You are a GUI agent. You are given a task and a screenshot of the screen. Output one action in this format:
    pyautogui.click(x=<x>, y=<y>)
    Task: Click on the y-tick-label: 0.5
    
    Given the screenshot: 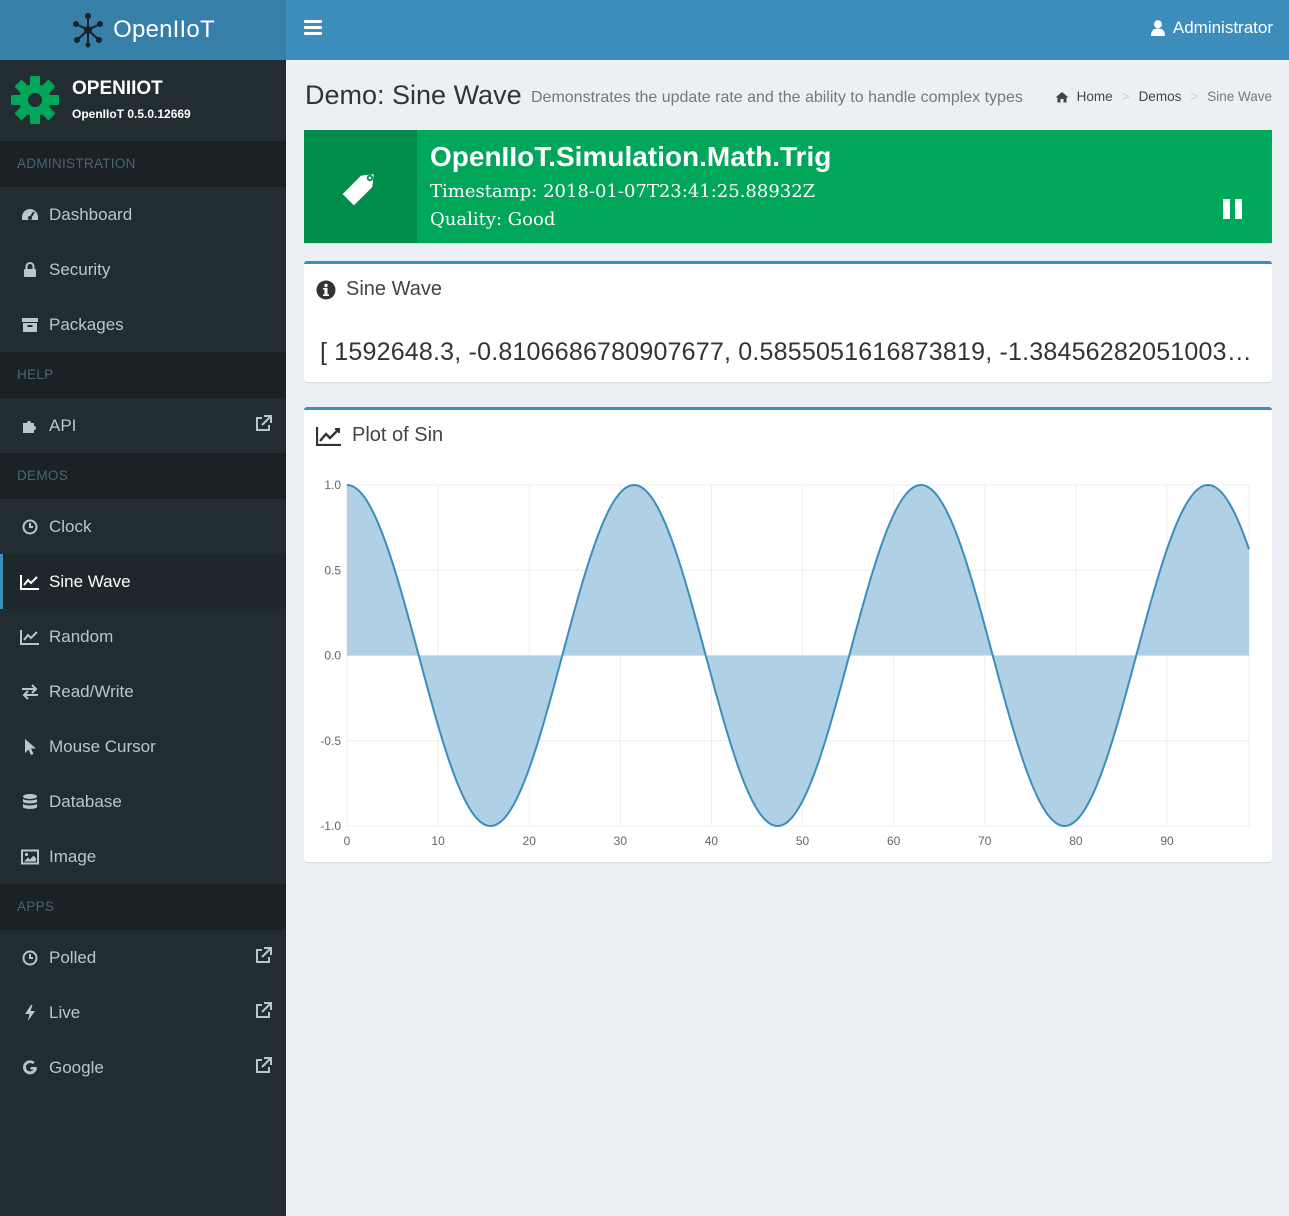 What is the action you would take?
    pyautogui.click(x=332, y=570)
    